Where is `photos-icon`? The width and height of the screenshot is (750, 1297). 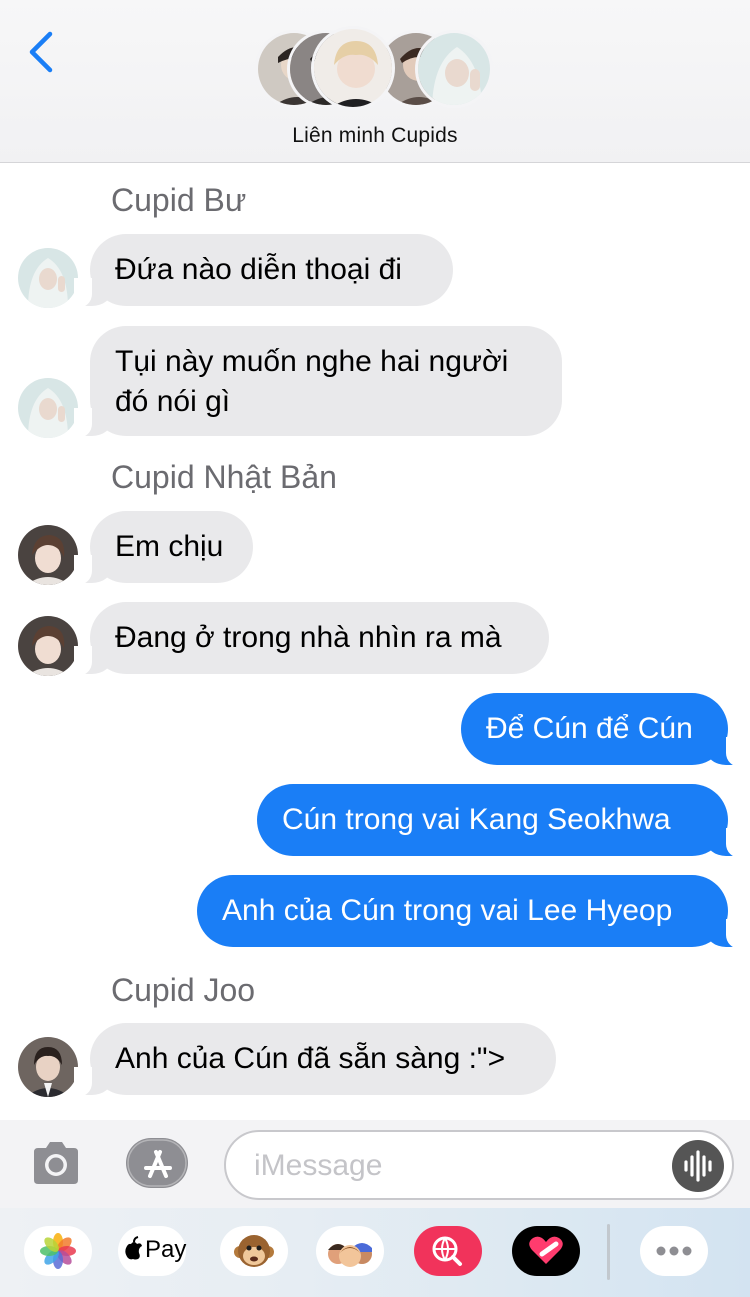
photos-icon is located at coordinates (58, 1251).